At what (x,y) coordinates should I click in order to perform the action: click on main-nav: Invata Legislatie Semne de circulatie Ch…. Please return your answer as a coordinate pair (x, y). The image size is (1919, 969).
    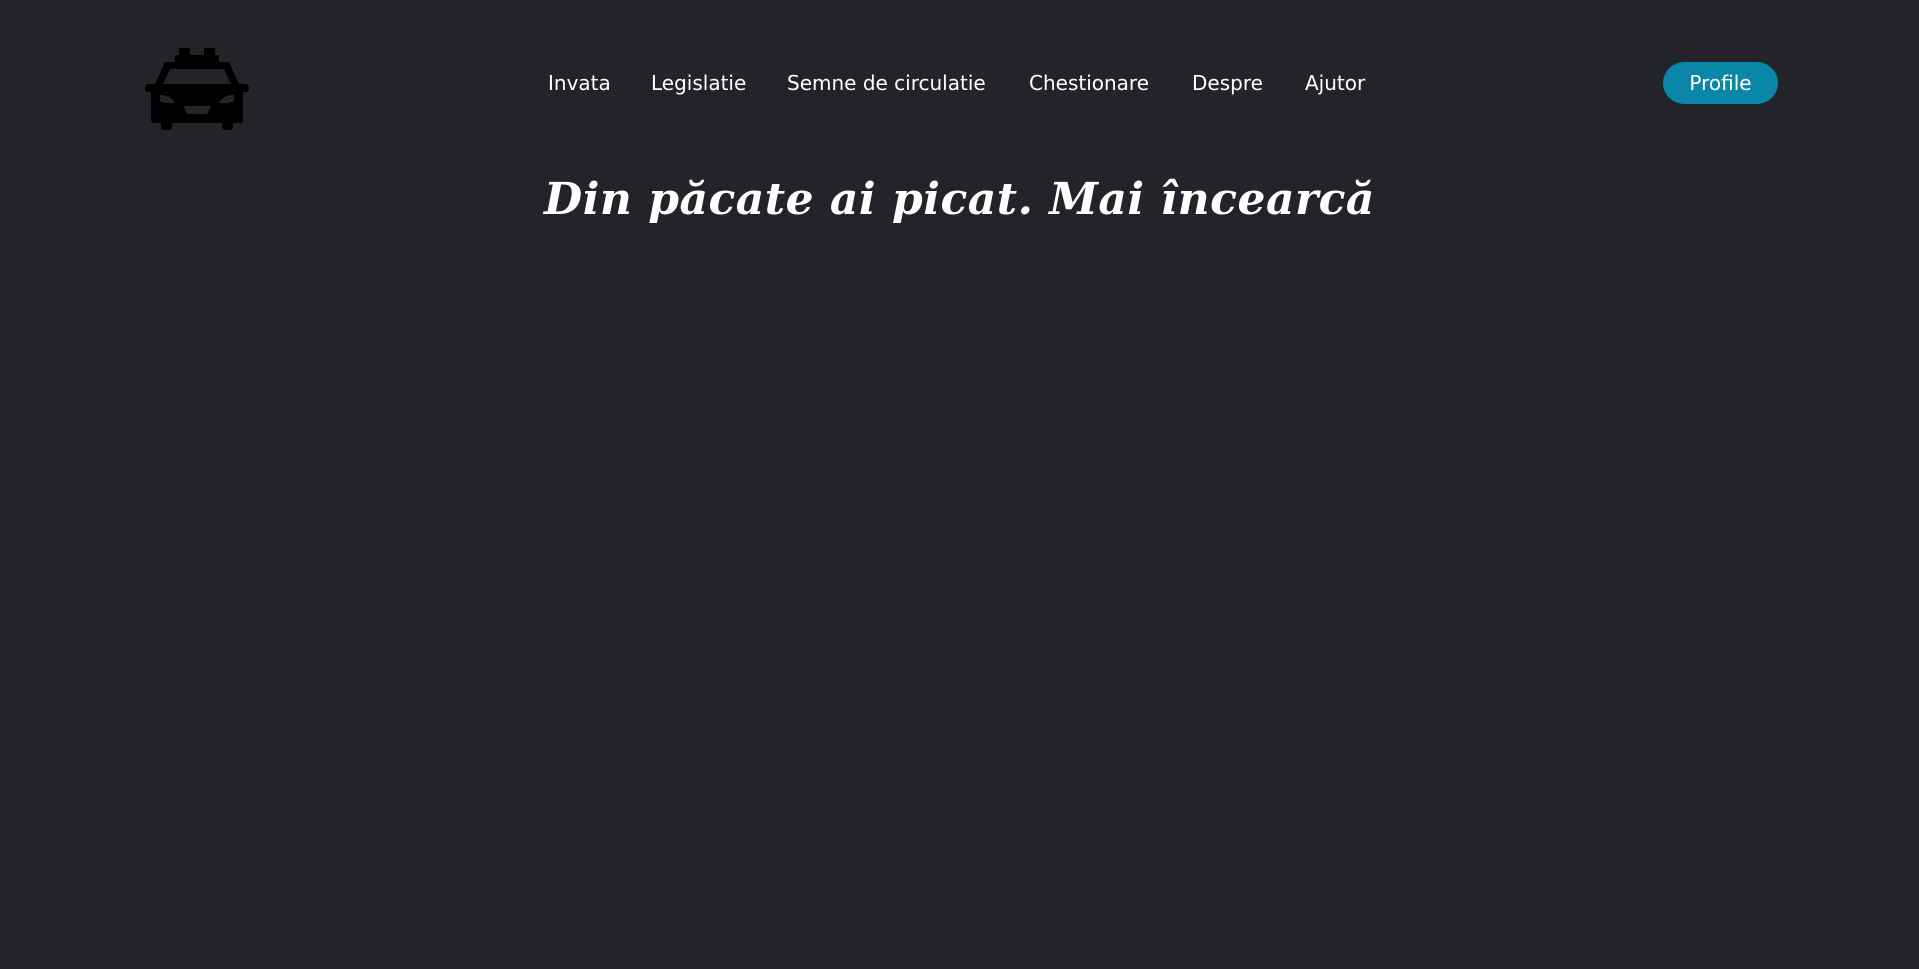
    Looking at the image, I should click on (959, 83).